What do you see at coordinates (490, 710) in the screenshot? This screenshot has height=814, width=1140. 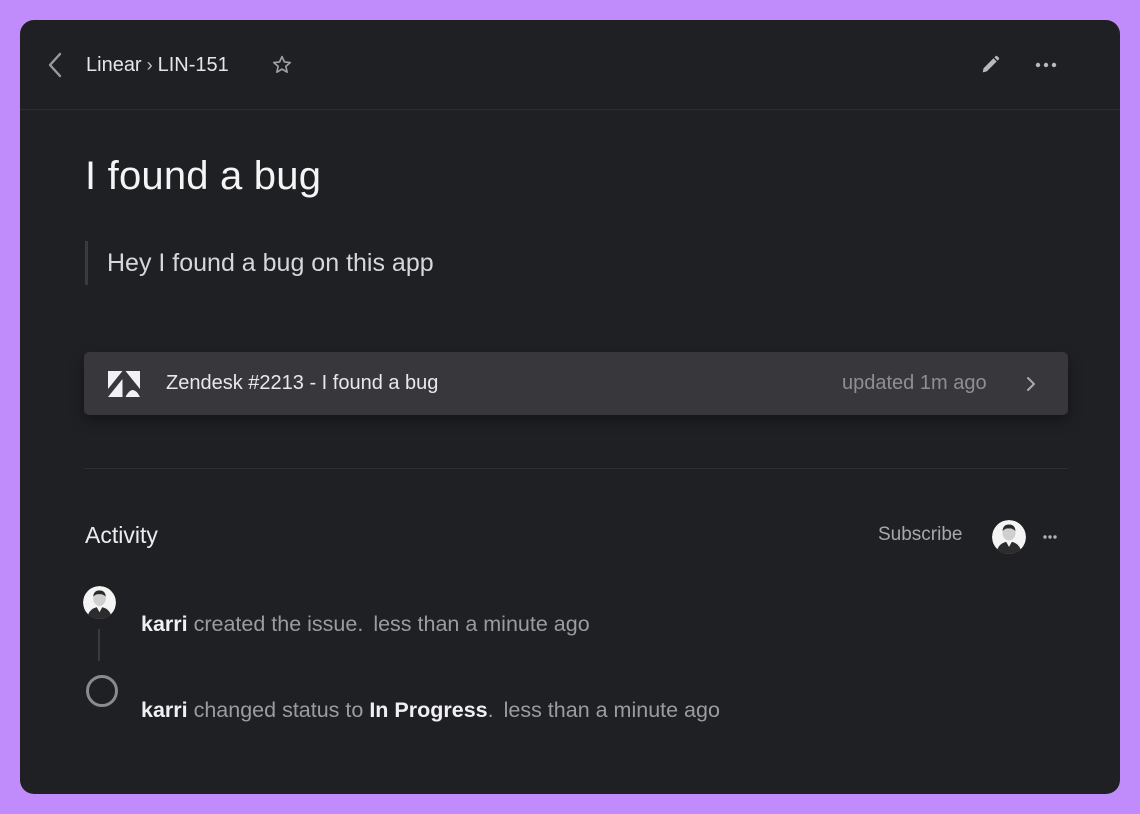 I see `event-suffix: .` at bounding box center [490, 710].